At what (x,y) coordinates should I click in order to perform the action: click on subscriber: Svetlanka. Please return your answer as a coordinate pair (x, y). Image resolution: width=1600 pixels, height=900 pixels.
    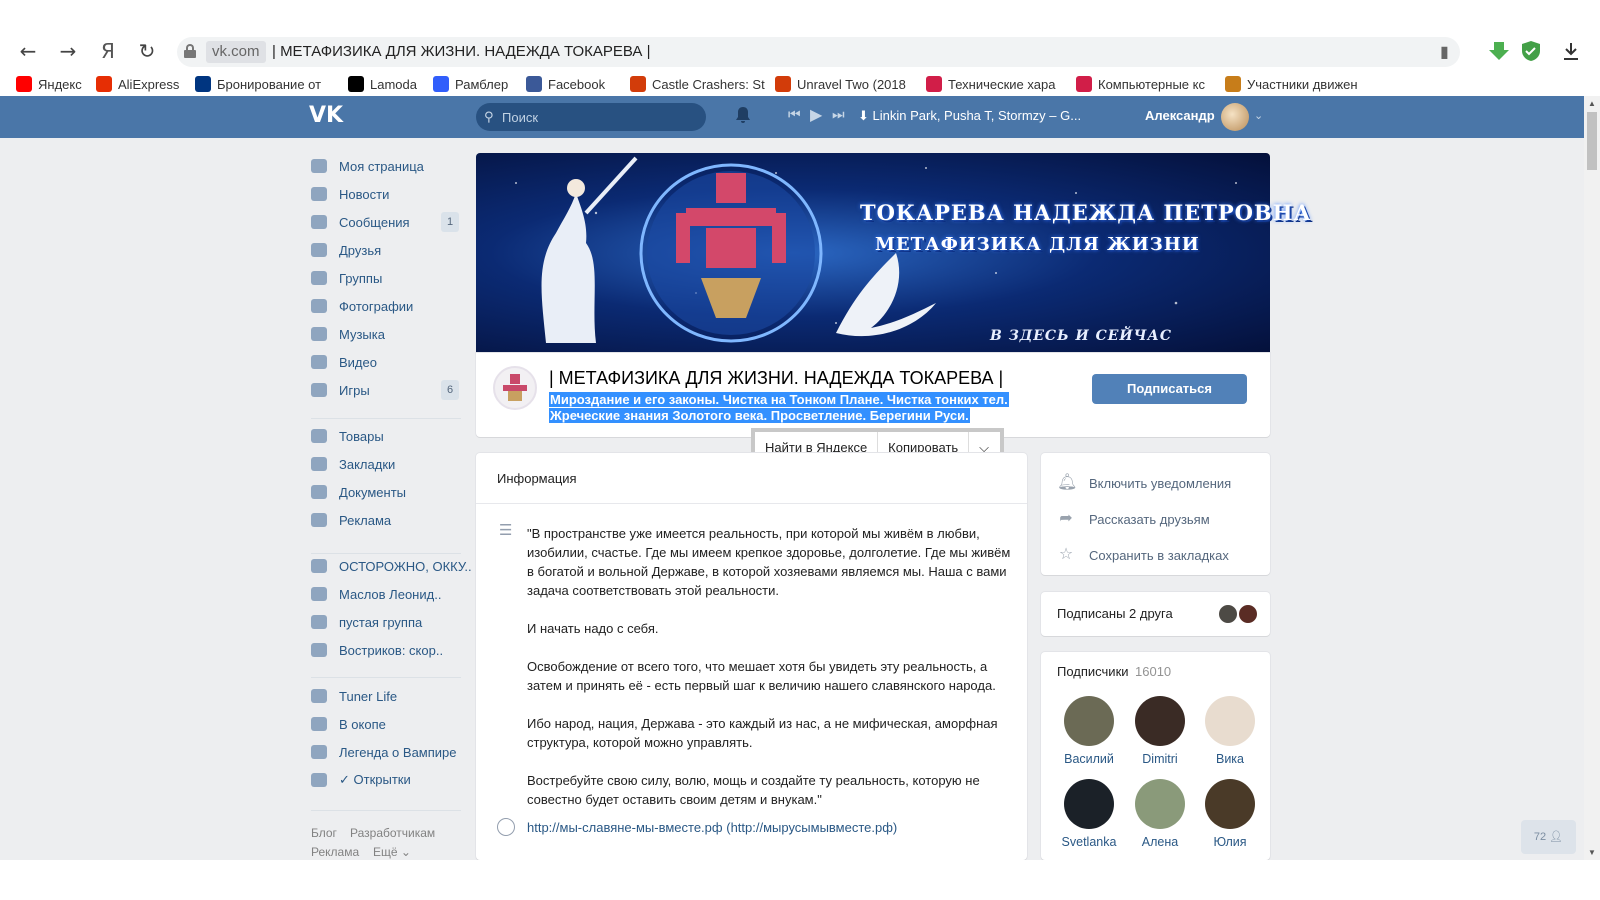
    Looking at the image, I should click on (1089, 814).